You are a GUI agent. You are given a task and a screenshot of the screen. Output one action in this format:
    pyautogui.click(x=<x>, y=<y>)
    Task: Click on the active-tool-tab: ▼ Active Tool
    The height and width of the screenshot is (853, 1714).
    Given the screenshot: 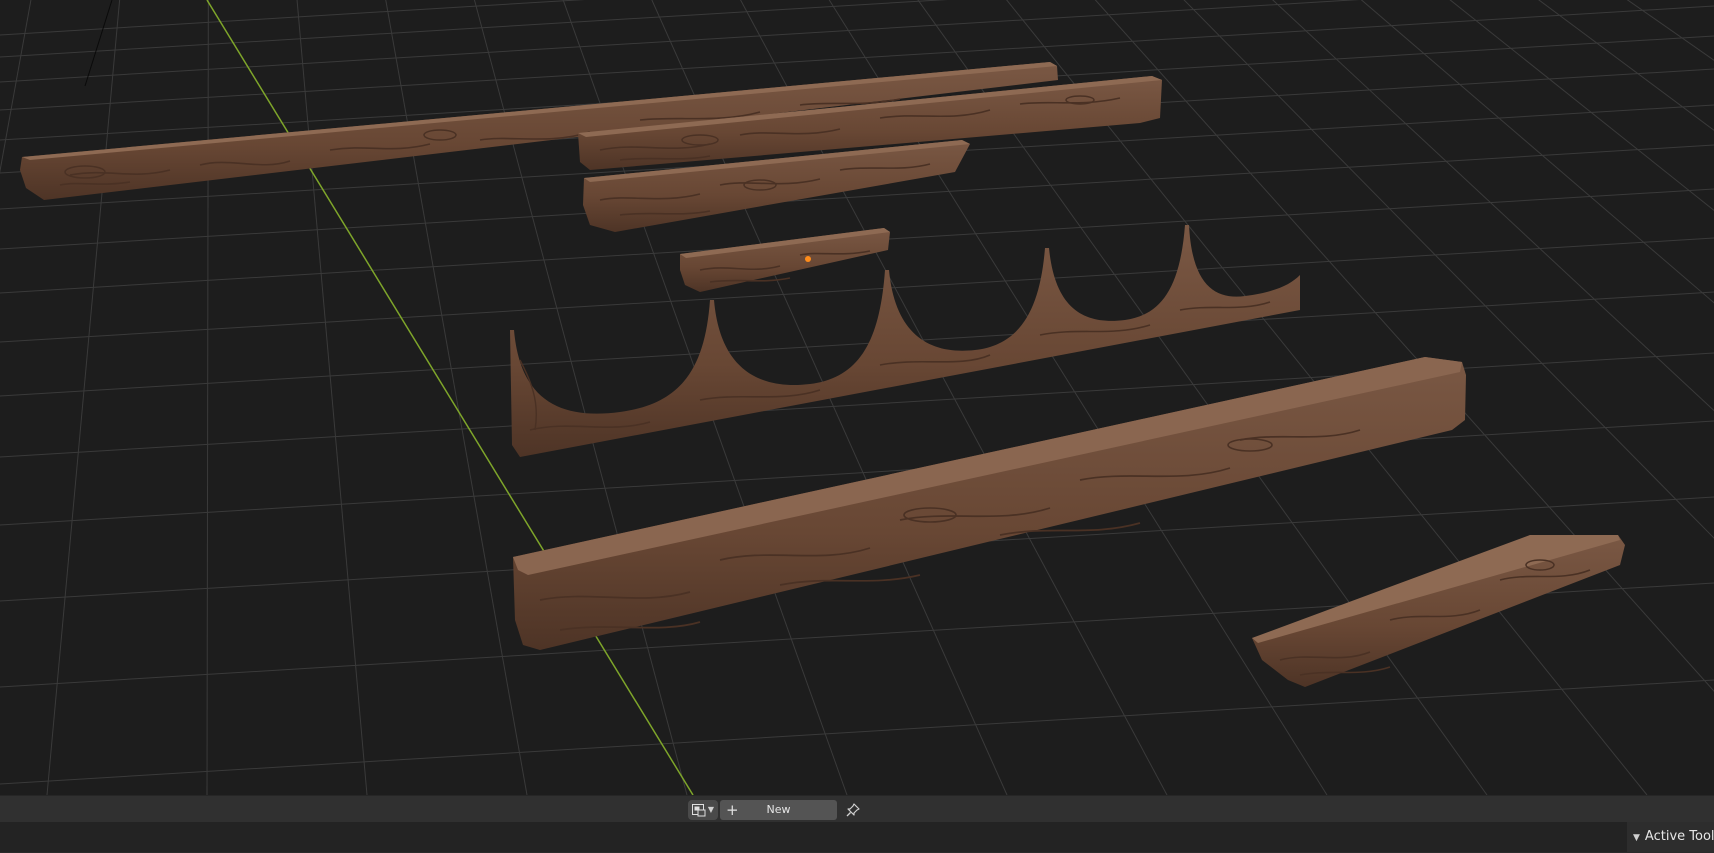 What is the action you would take?
    pyautogui.click(x=1670, y=837)
    